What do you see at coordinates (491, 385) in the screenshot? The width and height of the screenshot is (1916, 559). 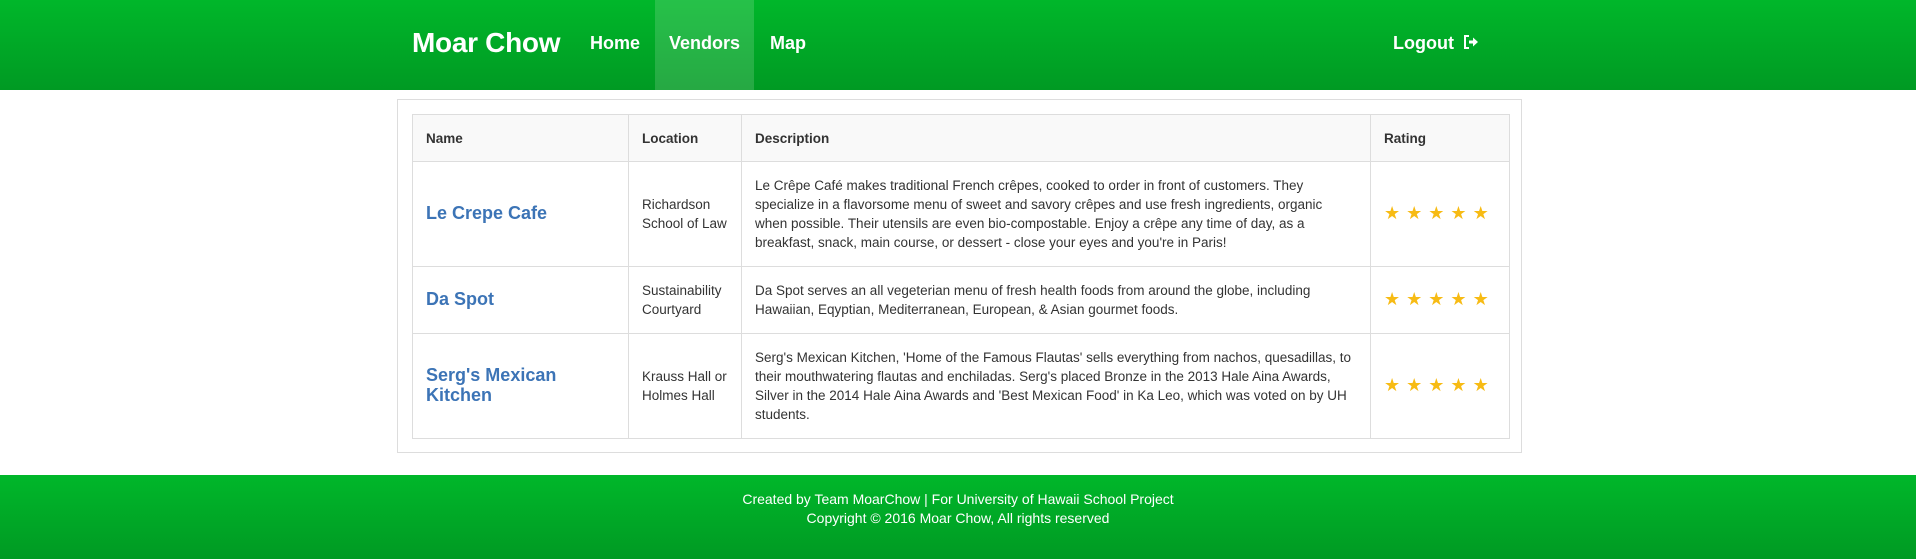 I see `vendor-name-link: Serg's Mexican Kitchen` at bounding box center [491, 385].